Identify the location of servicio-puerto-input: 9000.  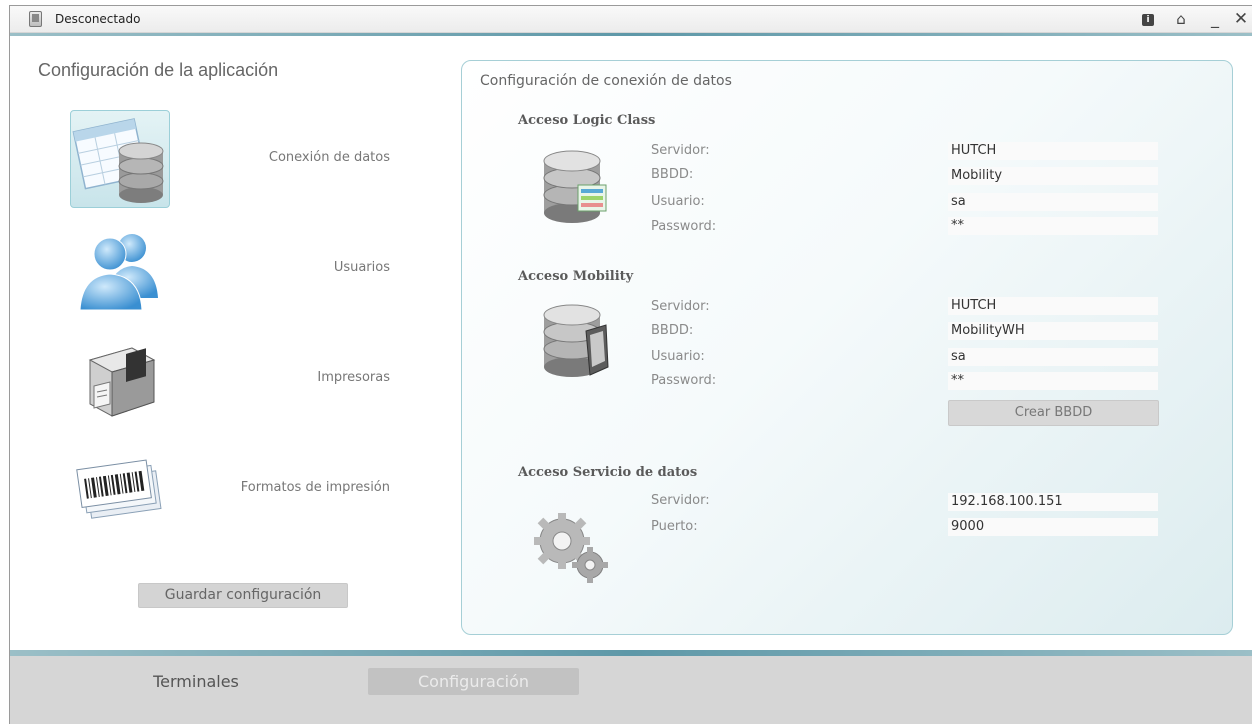
(1053, 527).